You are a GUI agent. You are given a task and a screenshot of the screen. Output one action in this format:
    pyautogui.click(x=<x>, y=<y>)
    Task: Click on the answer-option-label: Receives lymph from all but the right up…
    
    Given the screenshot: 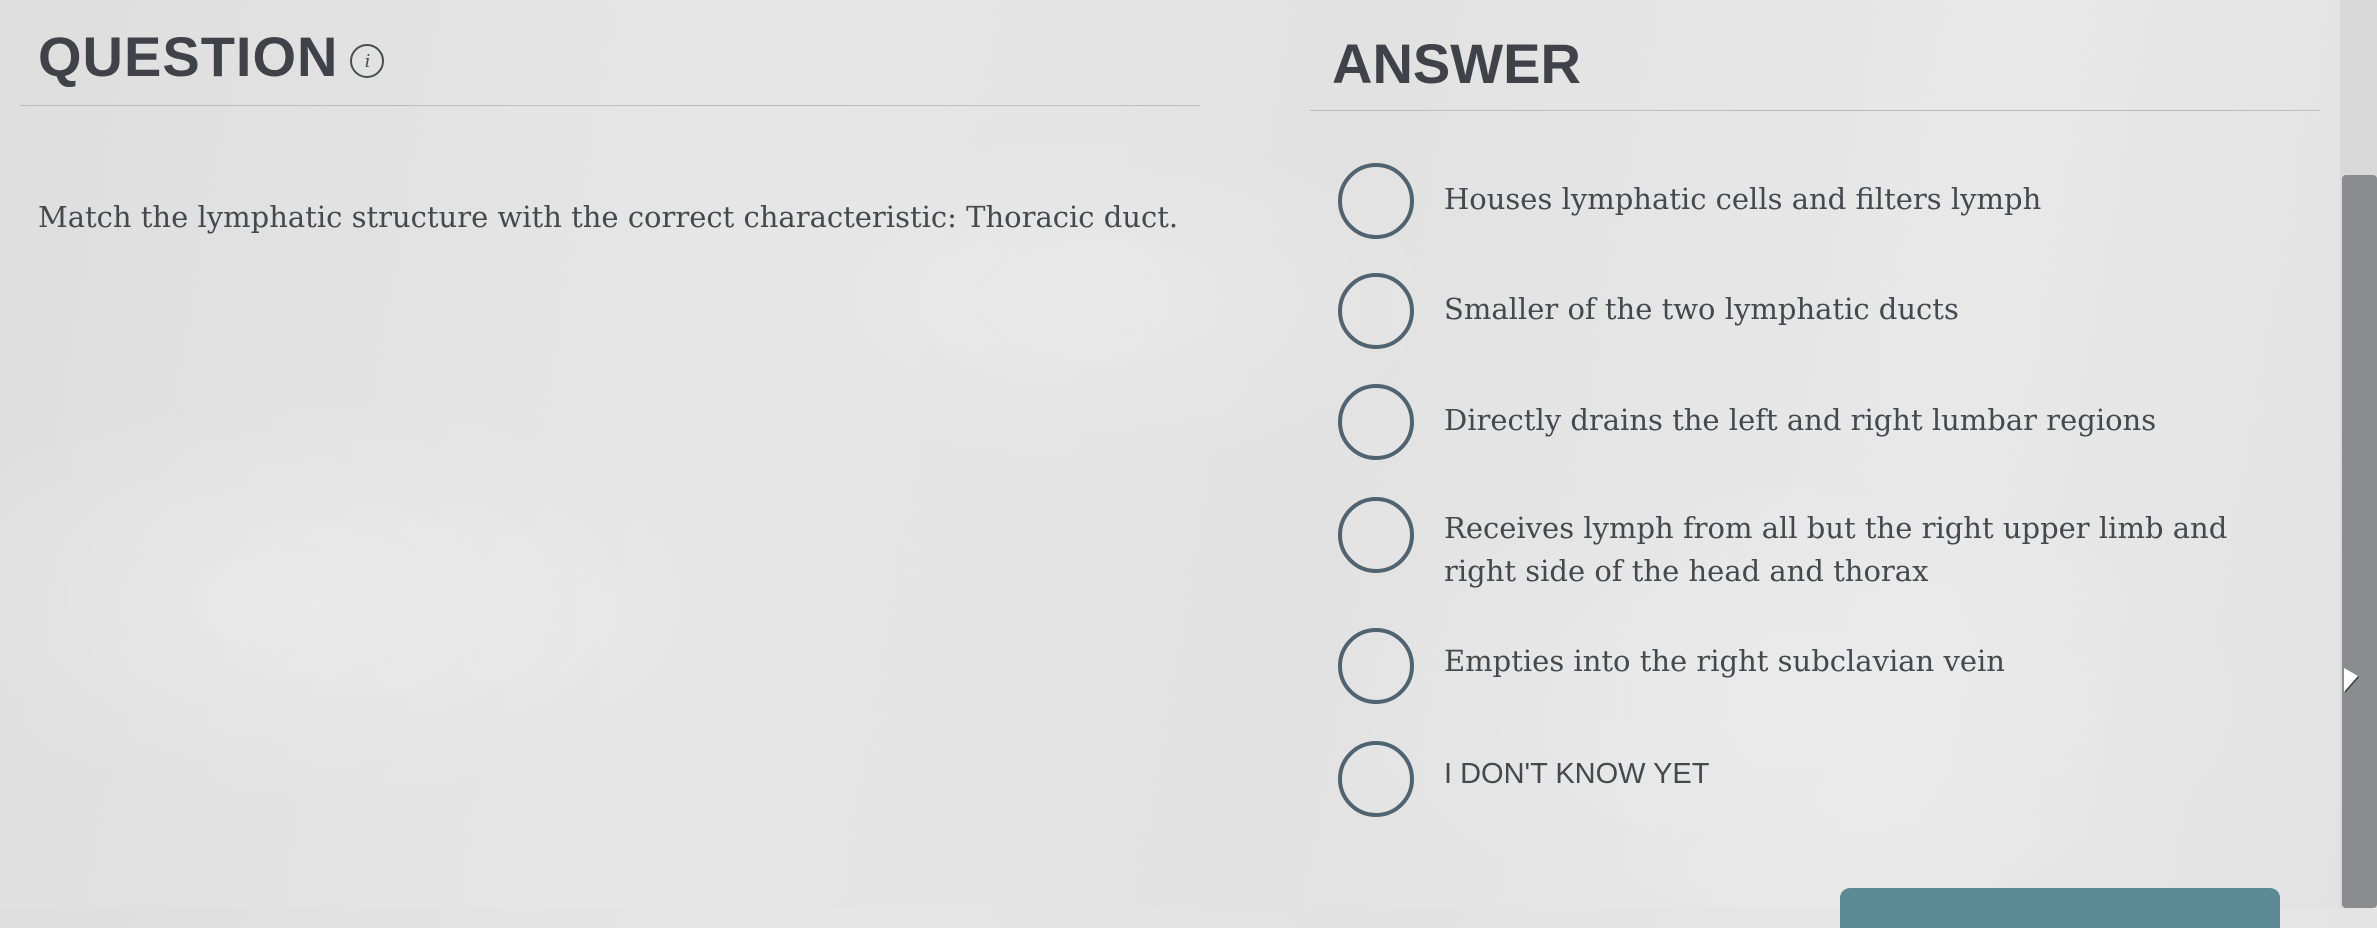 What is the action you would take?
    pyautogui.click(x=1836, y=549)
    